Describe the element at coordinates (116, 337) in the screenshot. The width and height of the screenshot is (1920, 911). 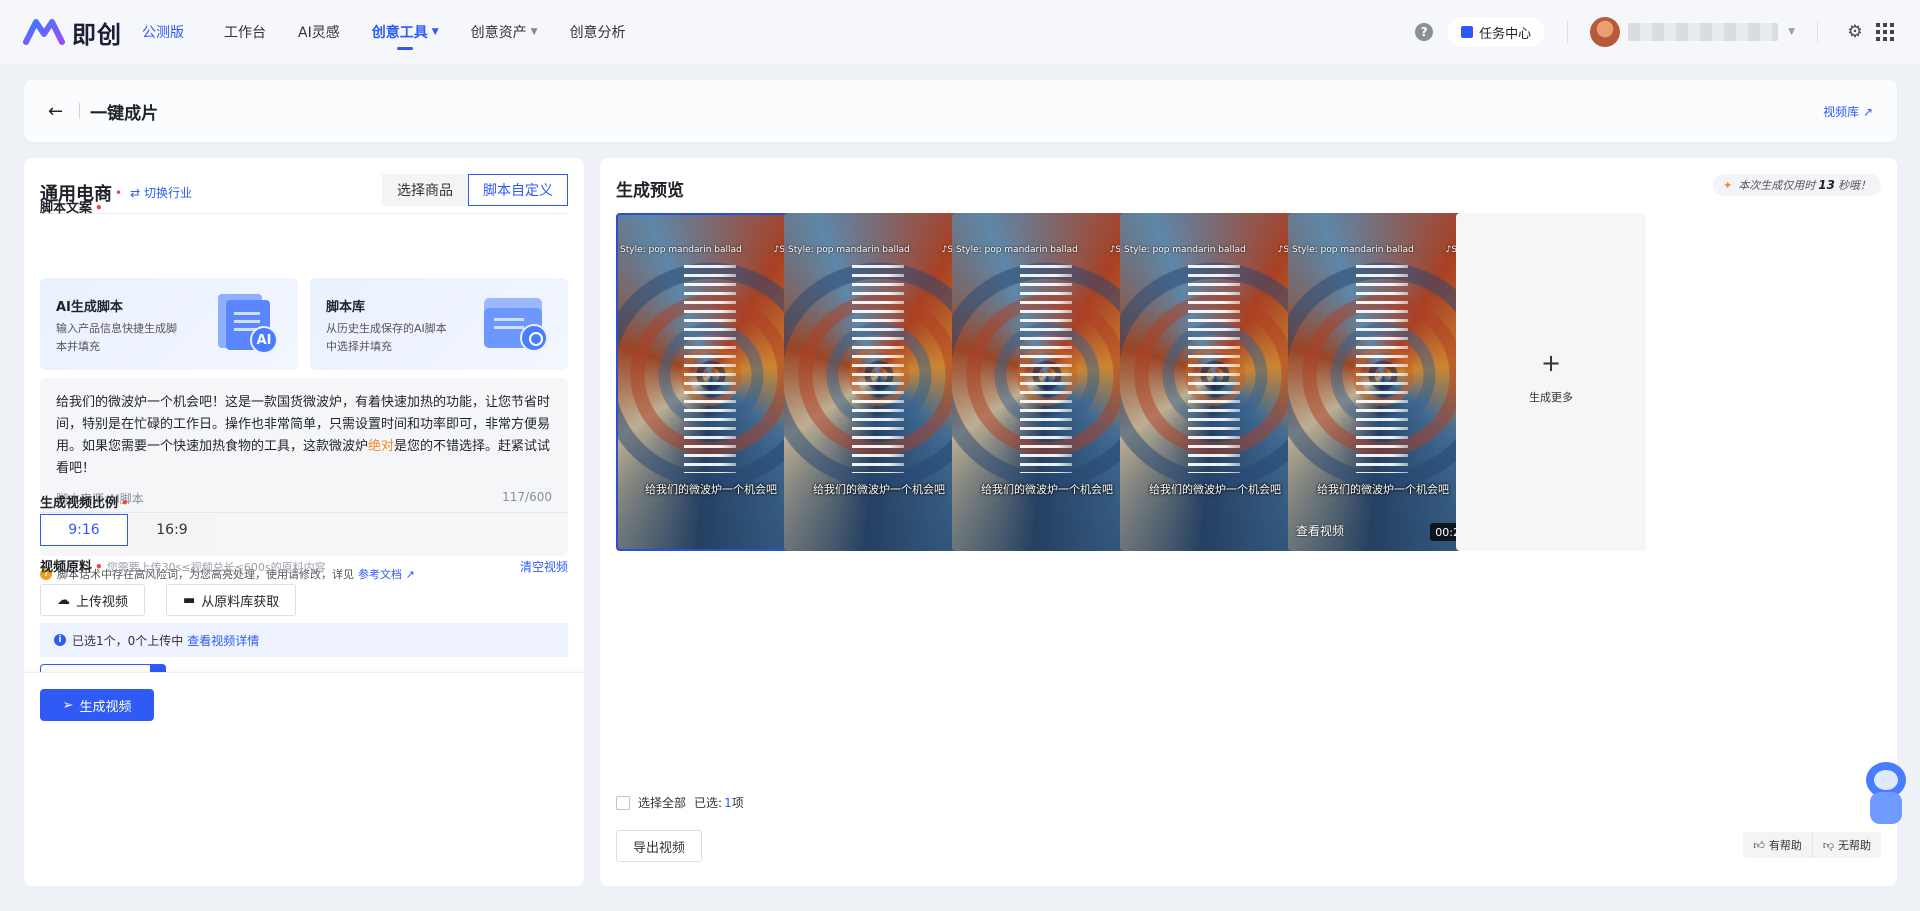
I see `card-description: 输入产品信息快捷生成脚本并填充` at that location.